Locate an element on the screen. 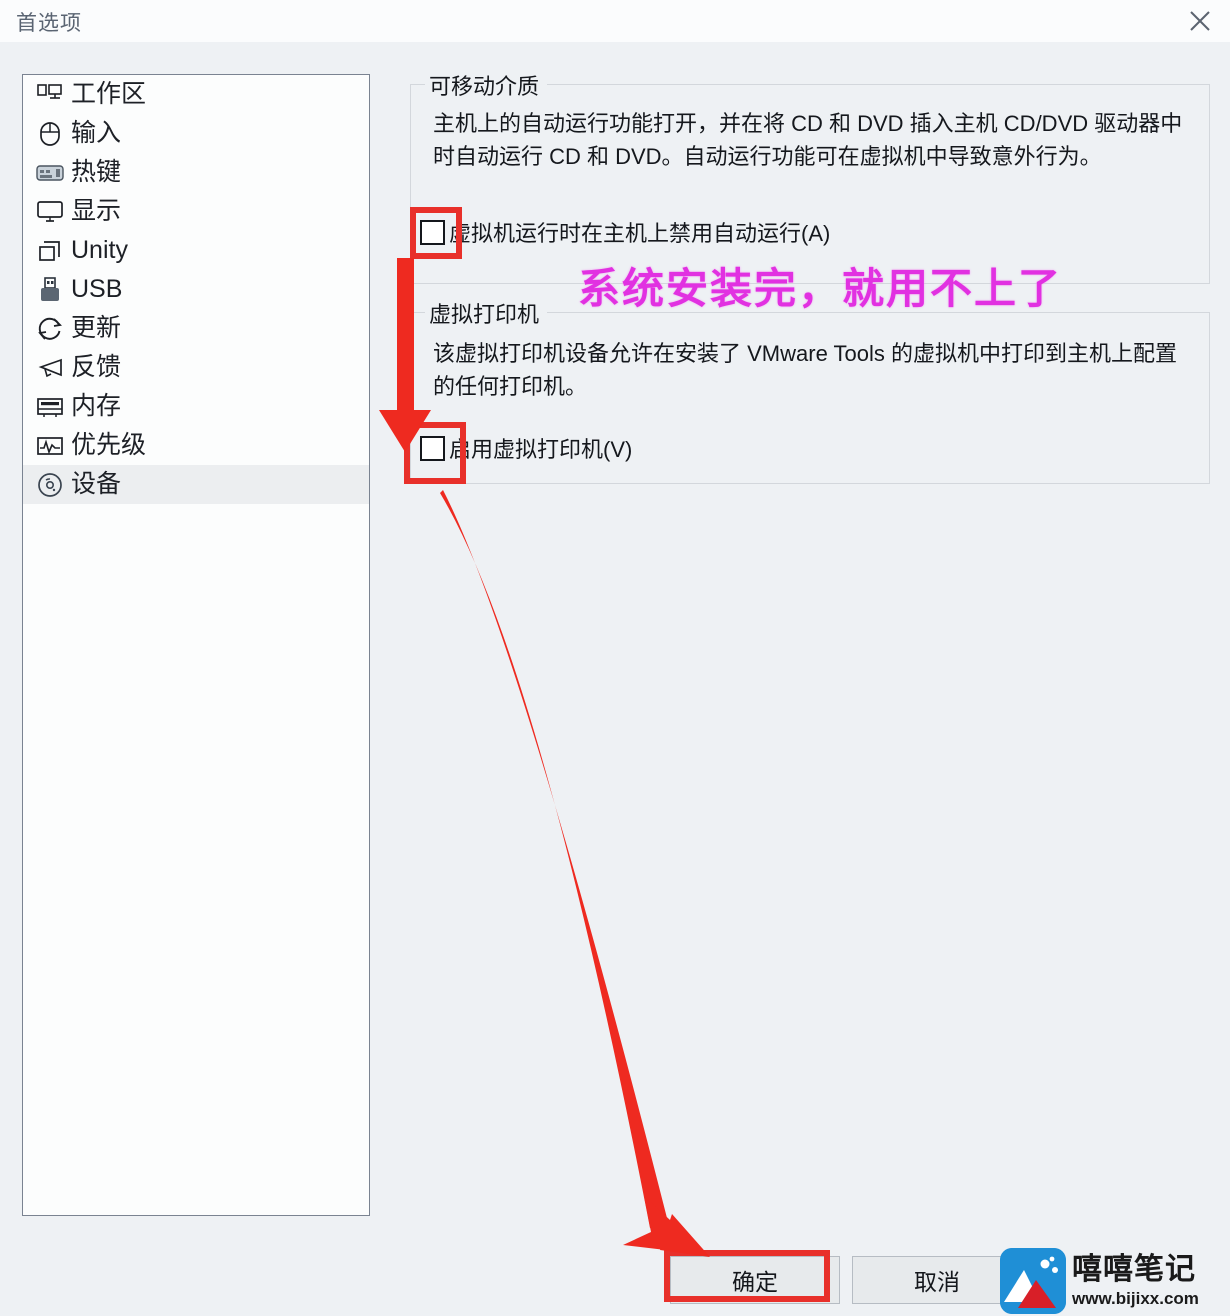 This screenshot has height=1316, width=1230. page-title: 首选项 is located at coordinates (49, 23).